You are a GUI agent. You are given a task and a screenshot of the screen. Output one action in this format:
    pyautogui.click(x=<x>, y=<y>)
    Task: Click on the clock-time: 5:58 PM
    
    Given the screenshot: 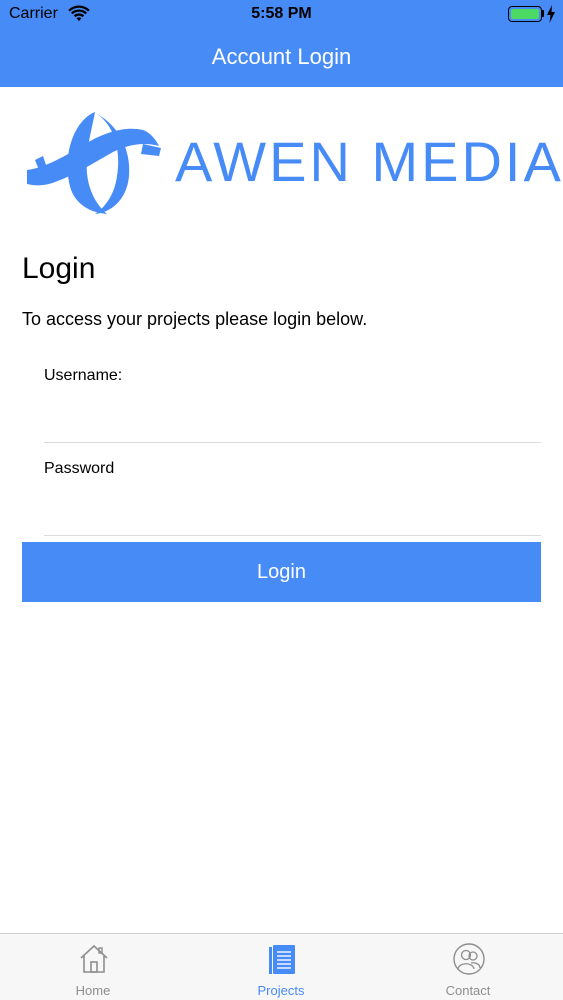 What is the action you would take?
    pyautogui.click(x=281, y=13)
    